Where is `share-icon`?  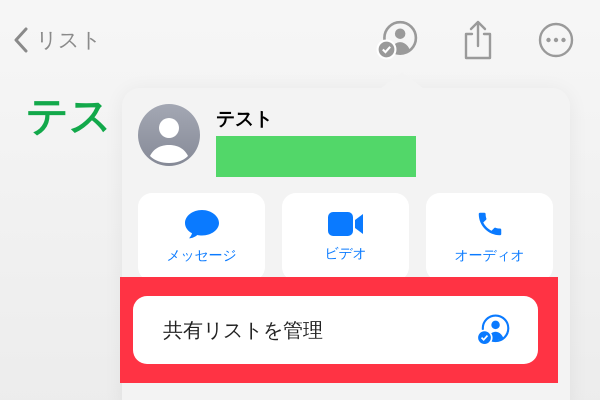 share-icon is located at coordinates (478, 40).